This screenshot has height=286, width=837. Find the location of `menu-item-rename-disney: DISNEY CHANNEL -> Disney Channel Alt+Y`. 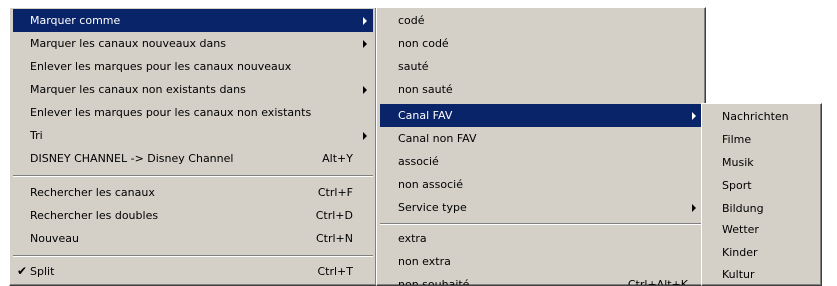

menu-item-rename-disney: DISNEY CHANNEL -> Disney Channel Alt+Y is located at coordinates (193, 158).